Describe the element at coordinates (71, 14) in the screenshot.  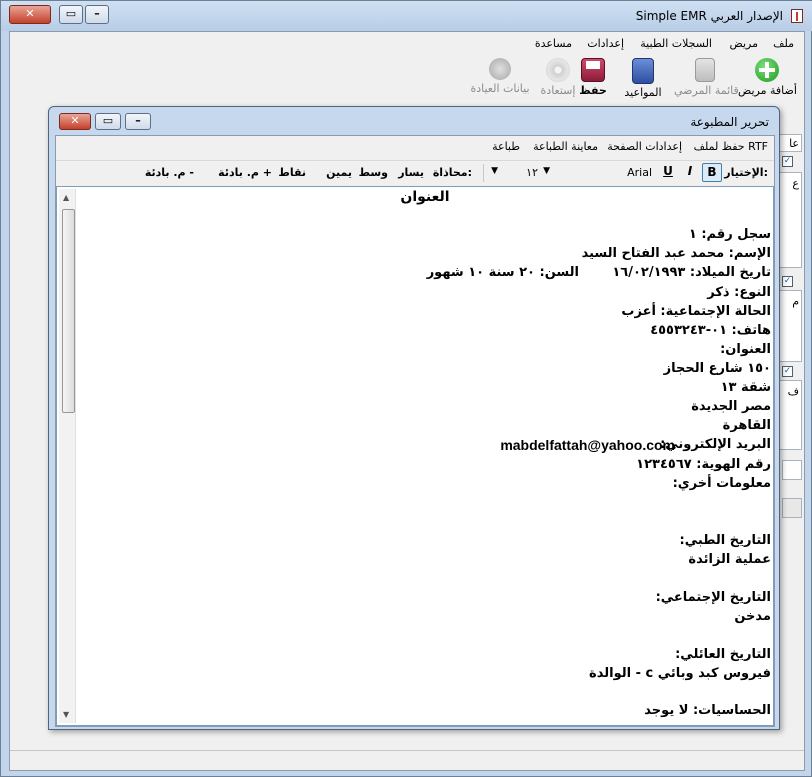
I see `maximize-button: ▭` at that location.